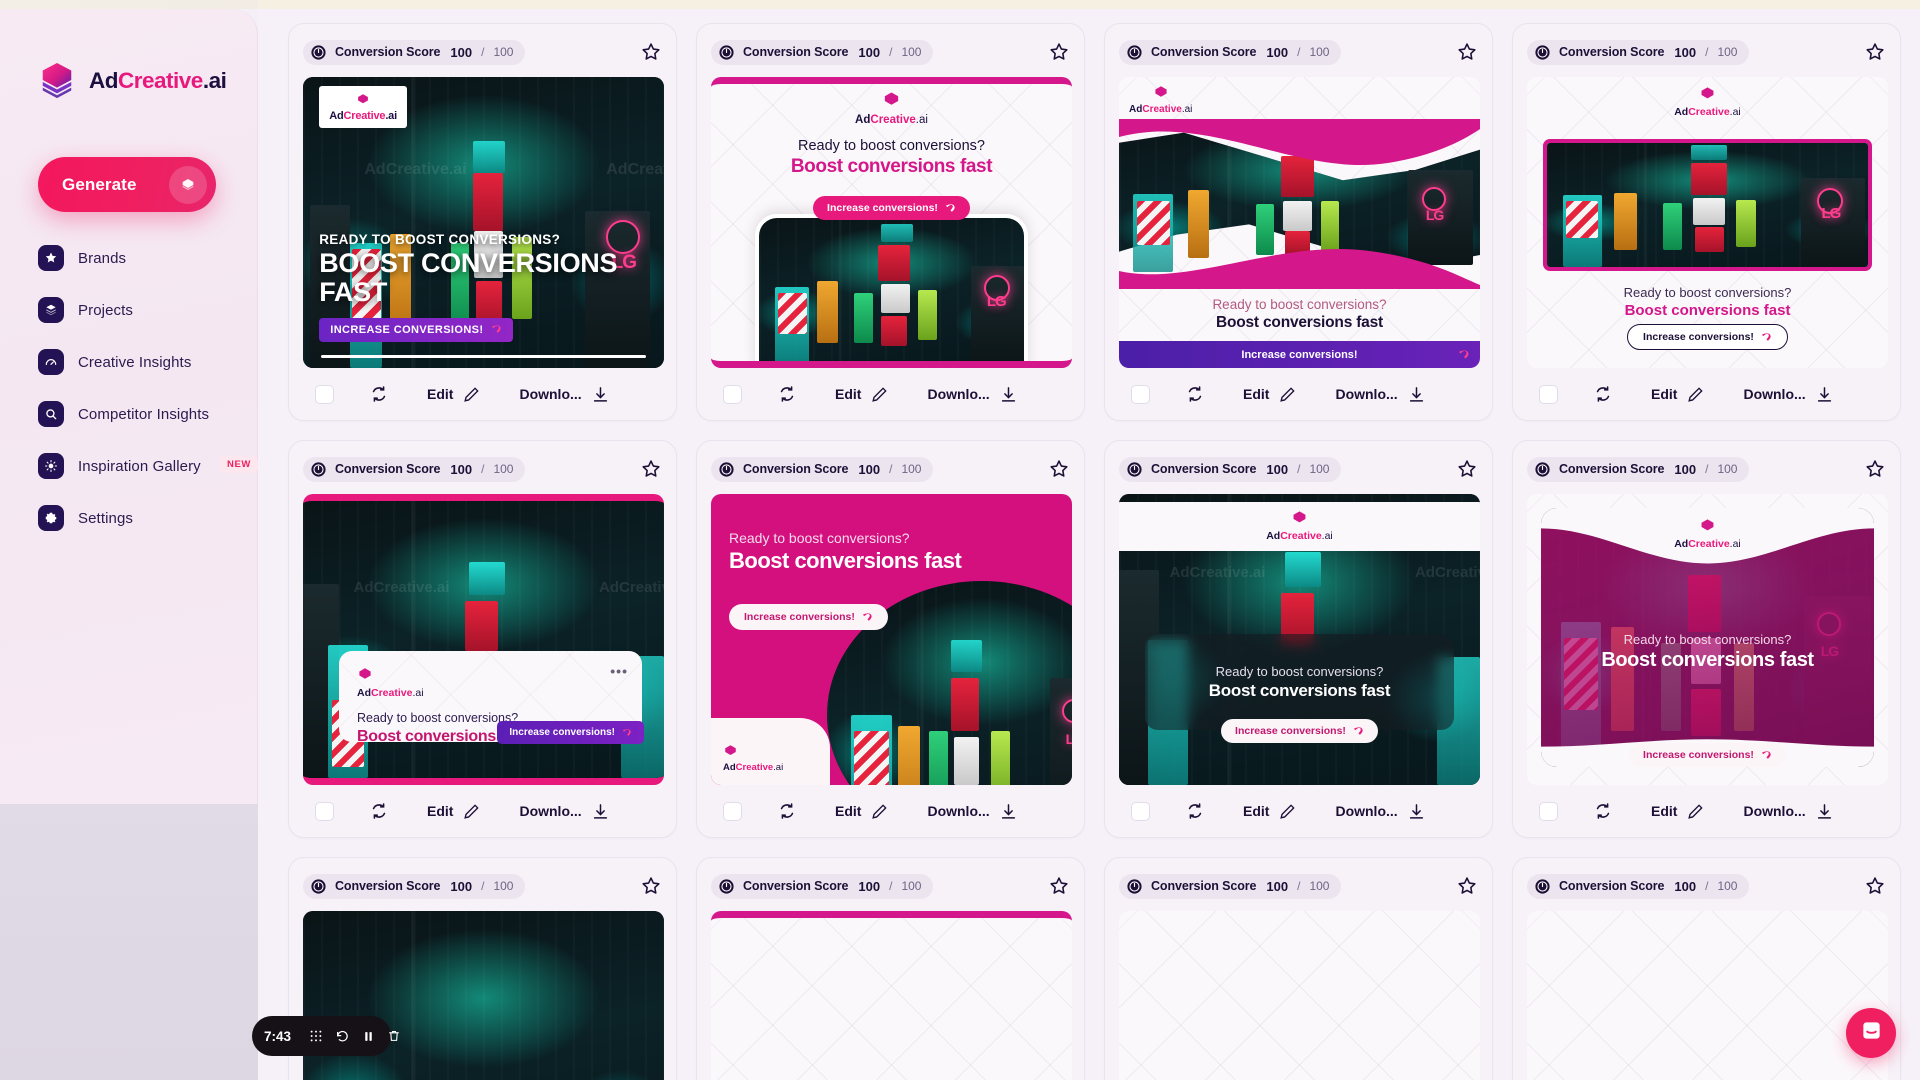  What do you see at coordinates (316, 1036) in the screenshot?
I see `drag-dots-icon` at bounding box center [316, 1036].